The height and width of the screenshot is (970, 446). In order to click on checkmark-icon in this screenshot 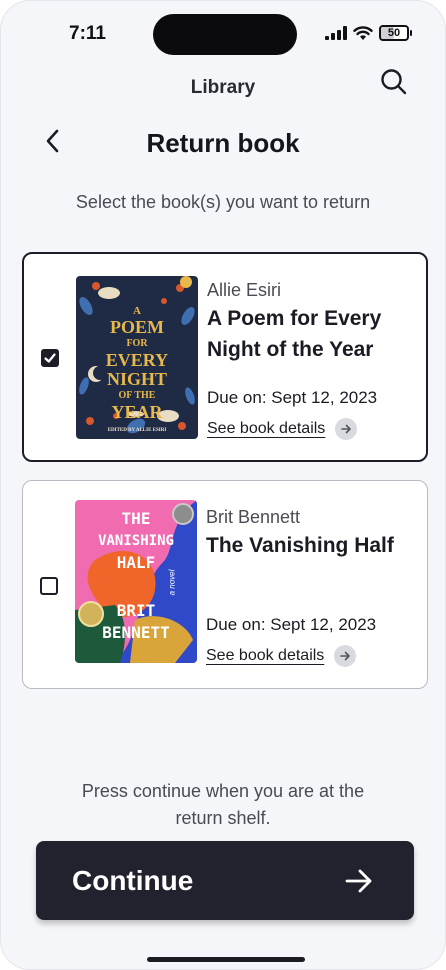, I will do `click(50, 358)`.